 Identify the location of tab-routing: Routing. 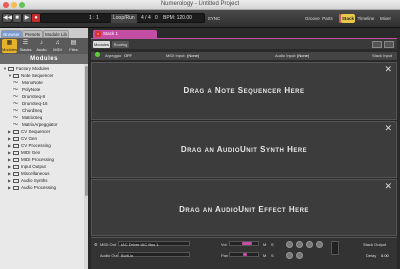
(120, 44).